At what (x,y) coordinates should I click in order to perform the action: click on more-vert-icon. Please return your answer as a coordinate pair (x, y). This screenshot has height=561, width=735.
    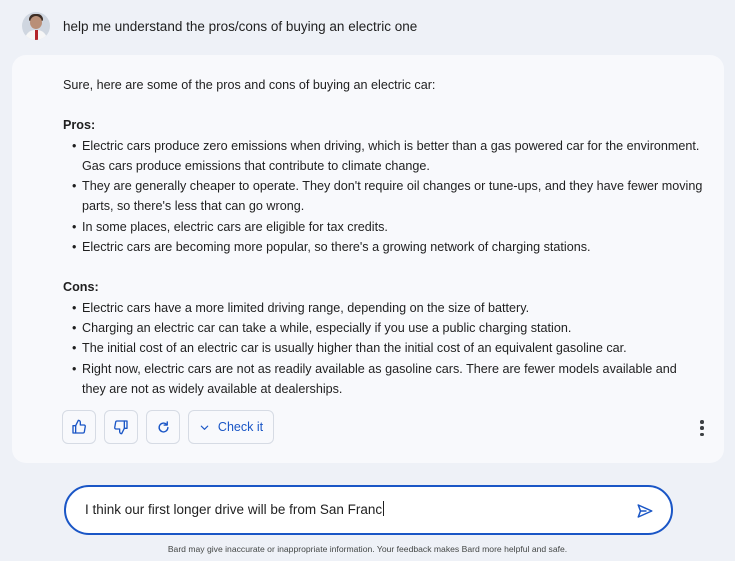
    Looking at the image, I should click on (702, 422).